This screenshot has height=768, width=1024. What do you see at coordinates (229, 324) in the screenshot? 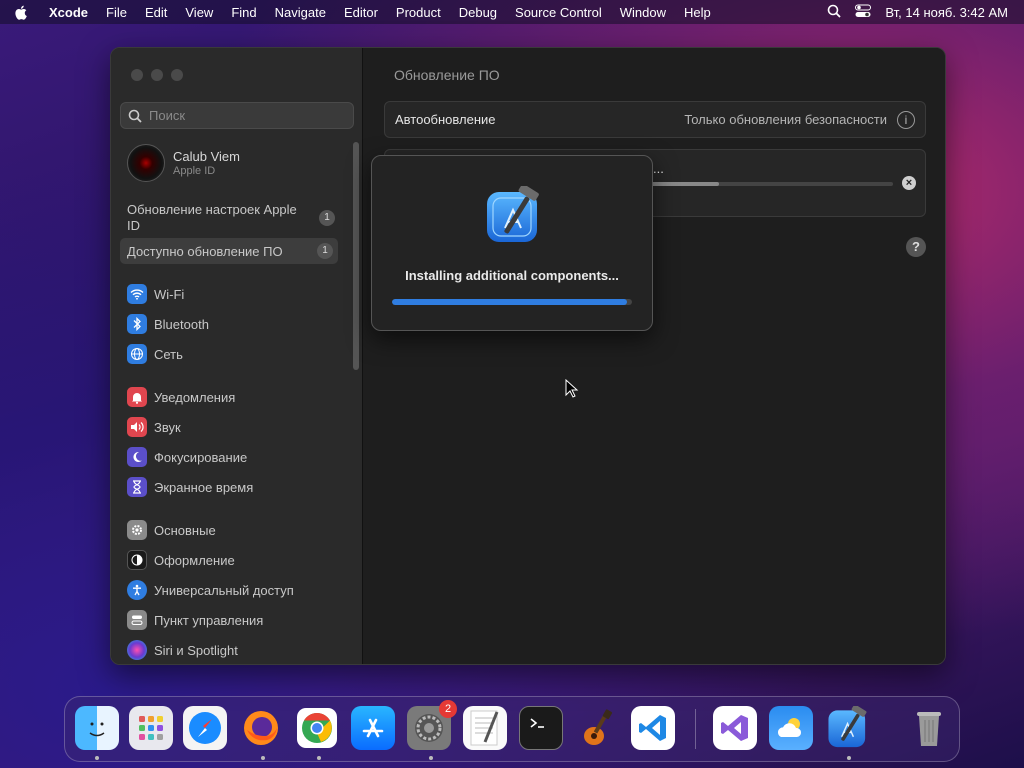
I see `sidebar-item-bluetooth: Bluetooth` at bounding box center [229, 324].